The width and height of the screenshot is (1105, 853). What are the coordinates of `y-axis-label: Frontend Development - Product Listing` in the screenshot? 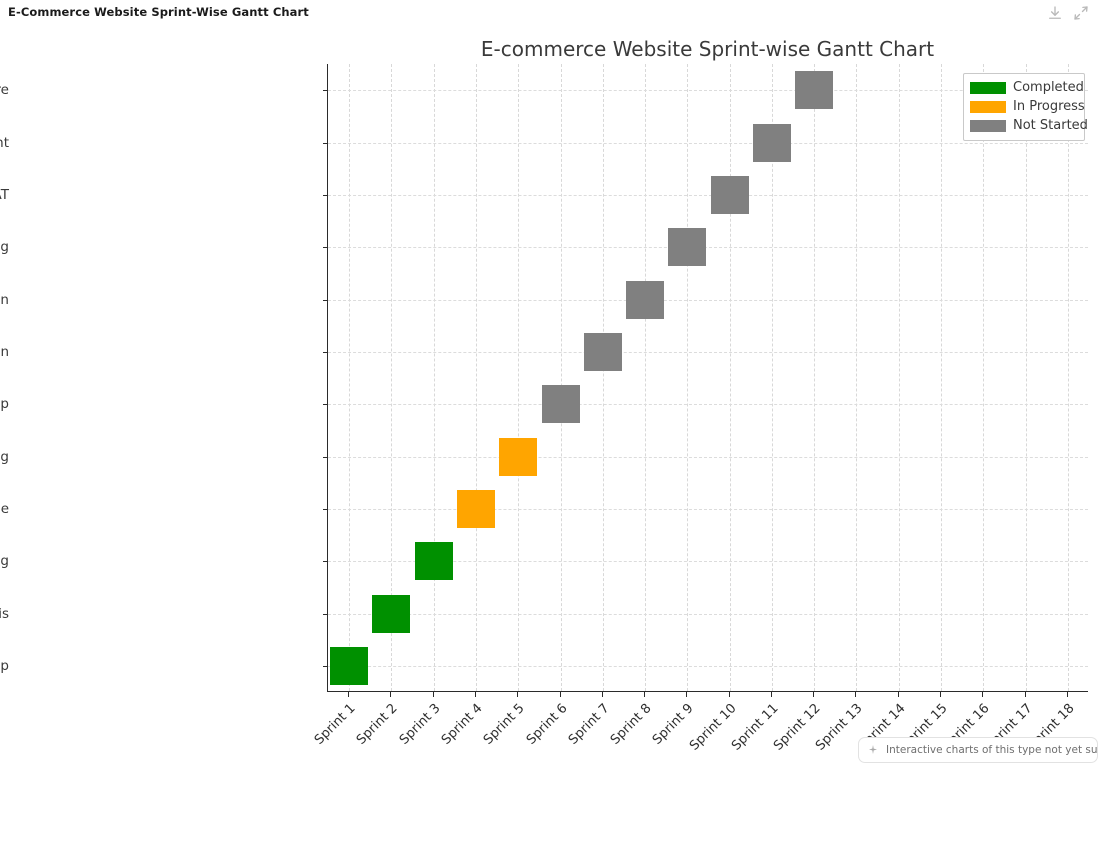 It's located at (4, 456).